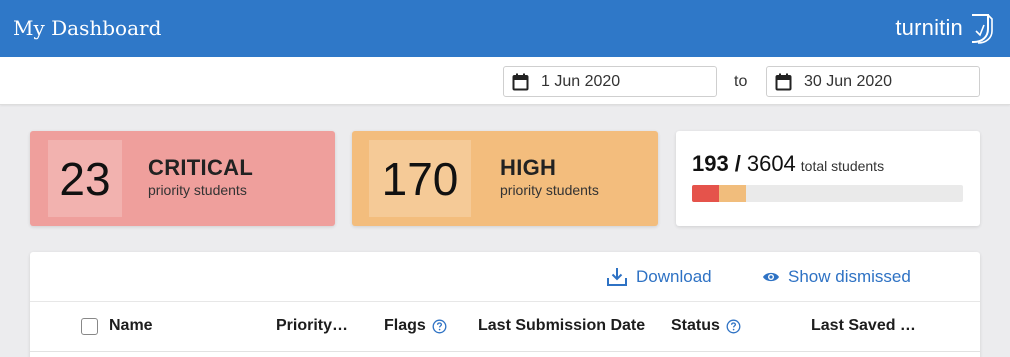  I want to click on show-dismissed-toggle: Show dismissed, so click(836, 277).